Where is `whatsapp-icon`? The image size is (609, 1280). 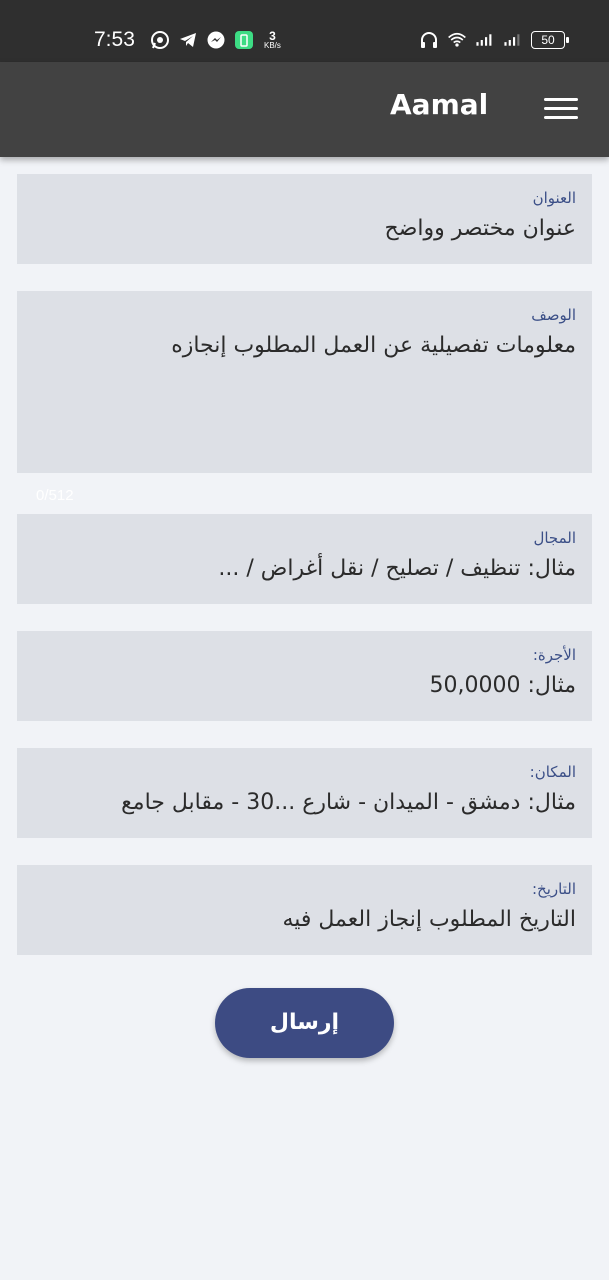 whatsapp-icon is located at coordinates (160, 40).